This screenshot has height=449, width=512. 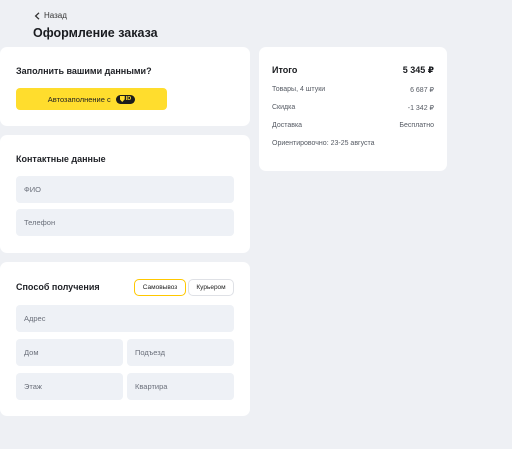 I want to click on eta-row: Ориентировочно: 23-25 августа, so click(x=353, y=143).